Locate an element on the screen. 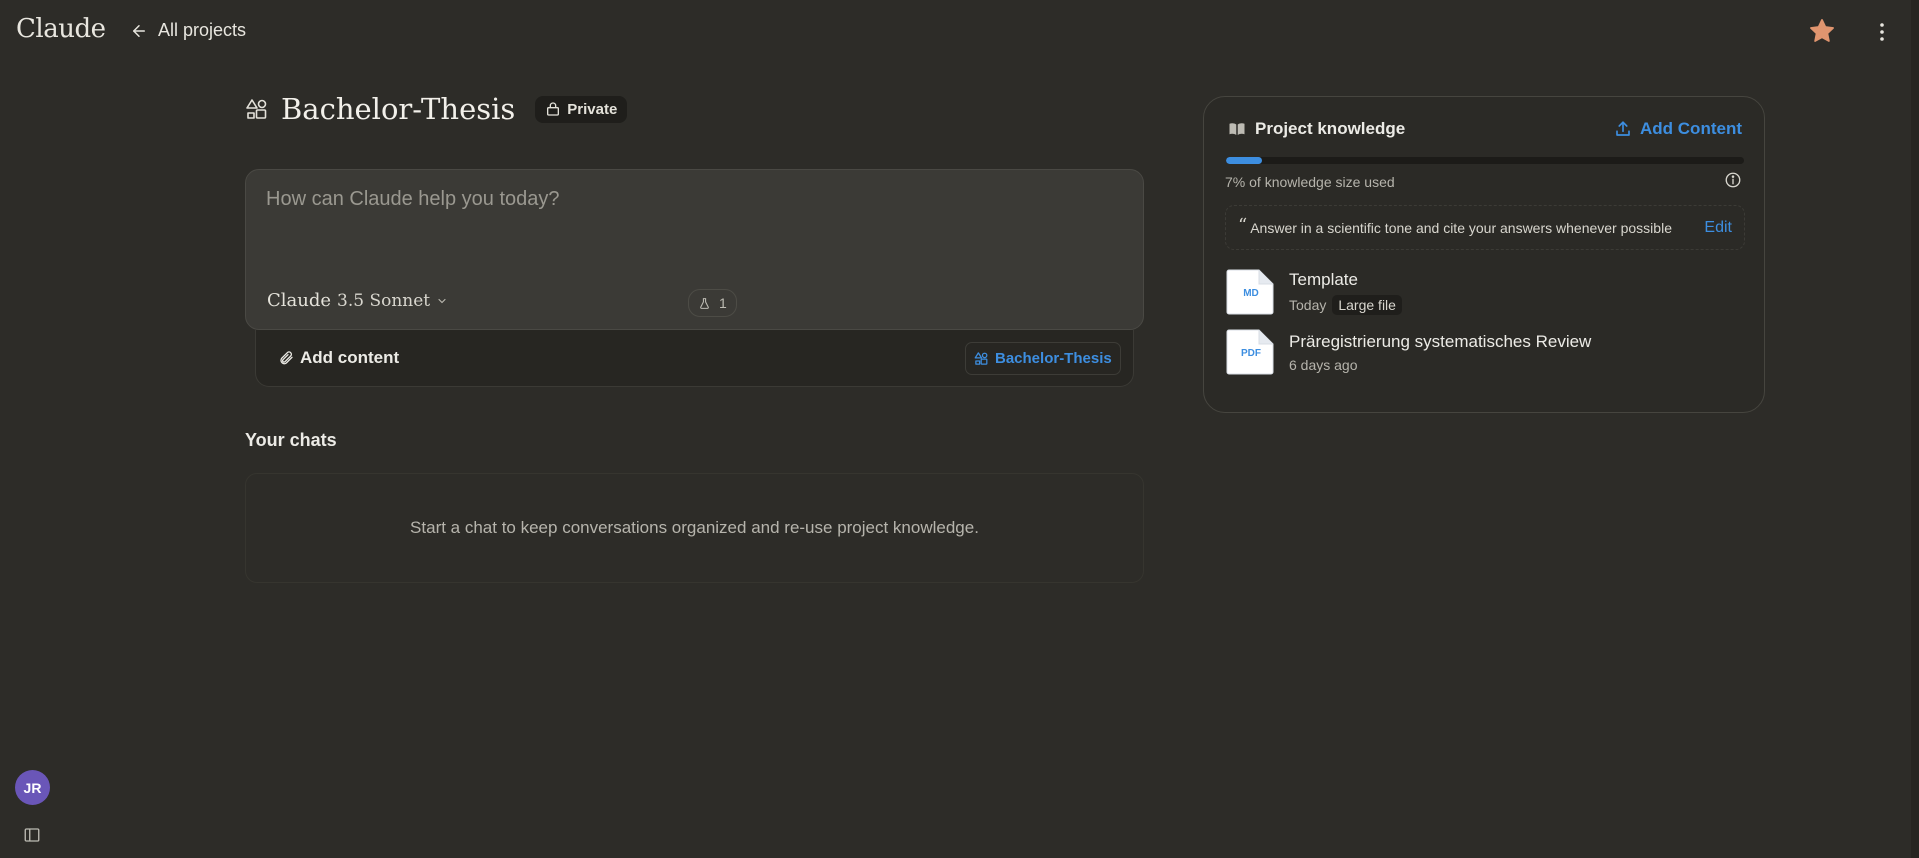 This screenshot has height=858, width=1919. arrow-left-icon is located at coordinates (139, 30).